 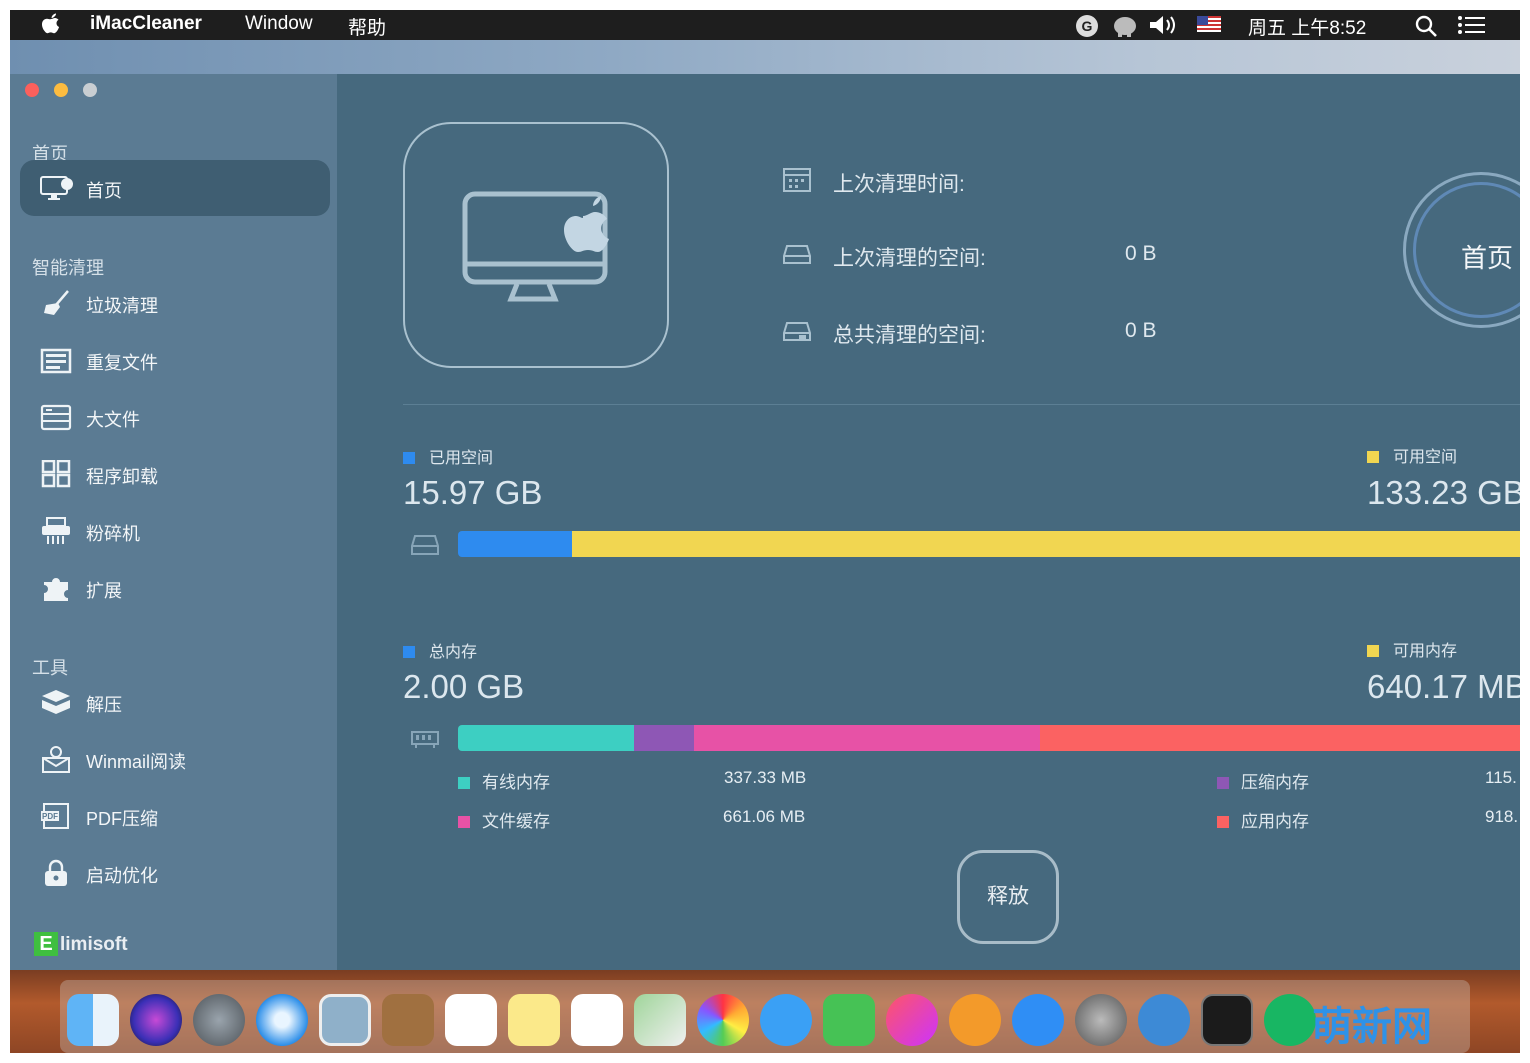 What do you see at coordinates (1227, 1020) in the screenshot?
I see `terminal-icon` at bounding box center [1227, 1020].